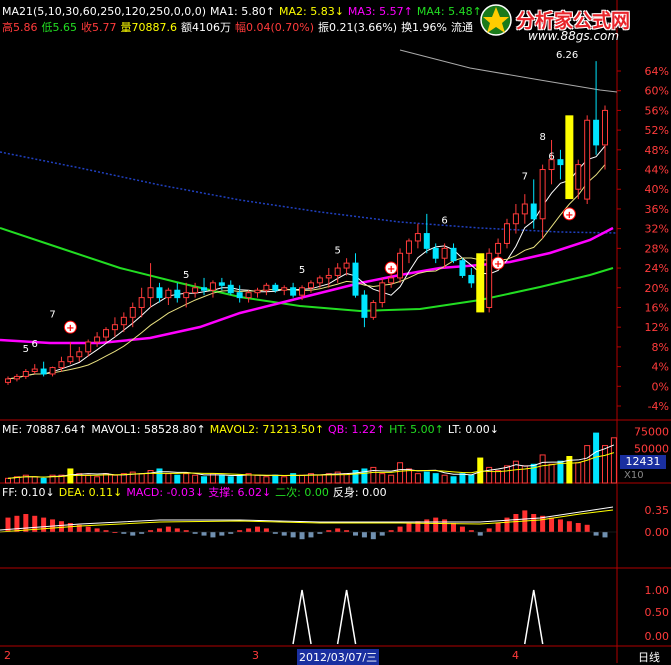 Image resolution: width=671 pixels, height=665 pixels. What do you see at coordinates (496, 20) in the screenshot?
I see `site-logo-icon` at bounding box center [496, 20].